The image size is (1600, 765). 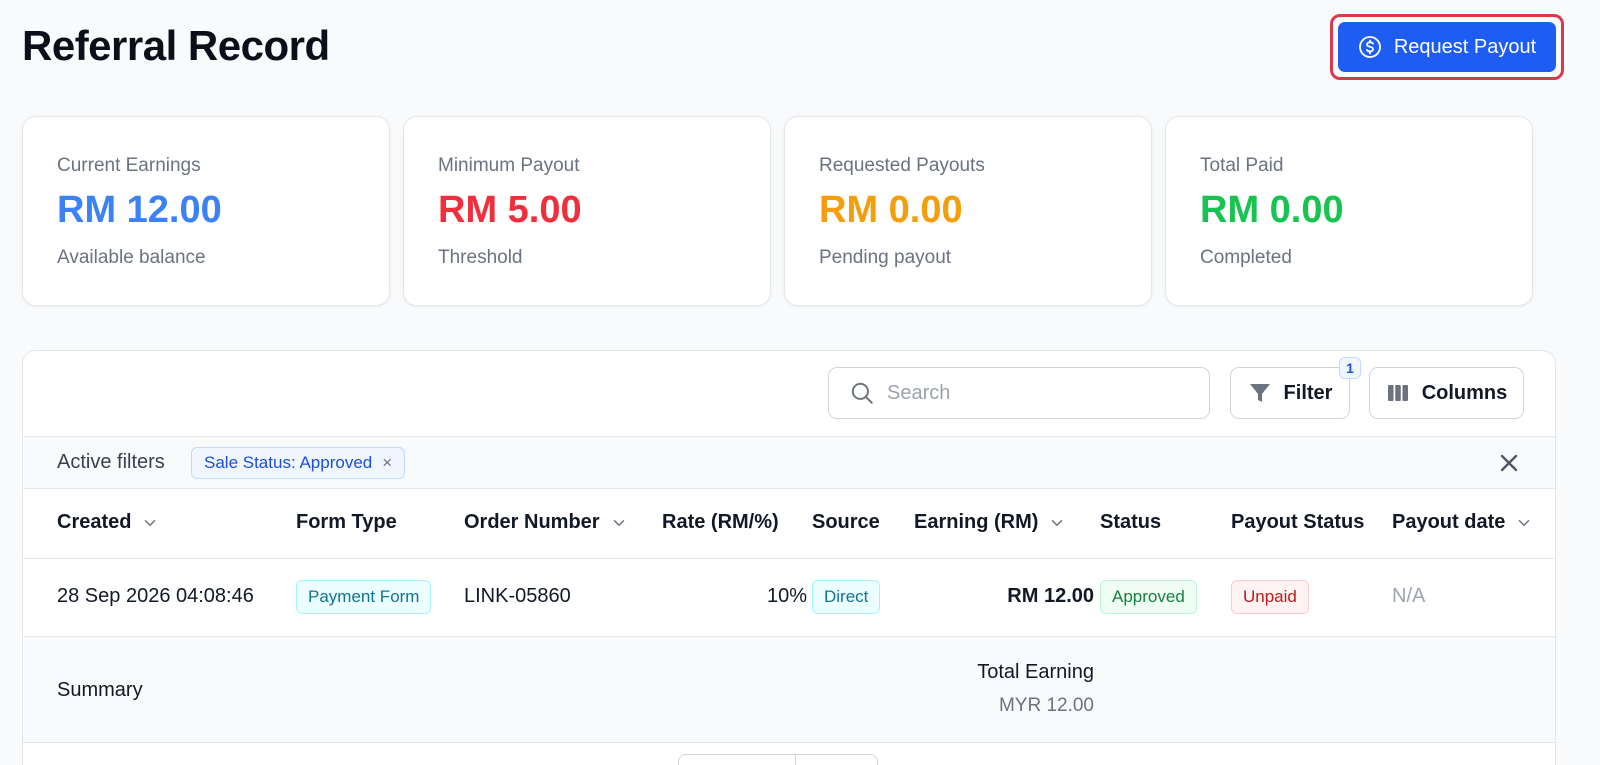 I want to click on total-earning-value: MYR 12.00, so click(x=1046, y=705).